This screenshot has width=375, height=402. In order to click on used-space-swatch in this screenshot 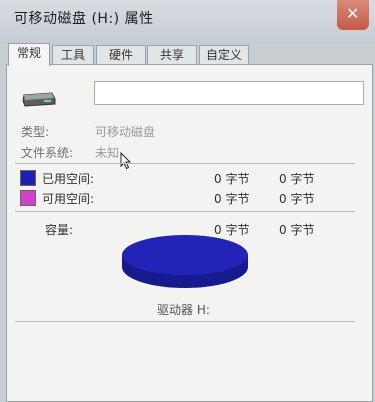, I will do `click(28, 178)`.